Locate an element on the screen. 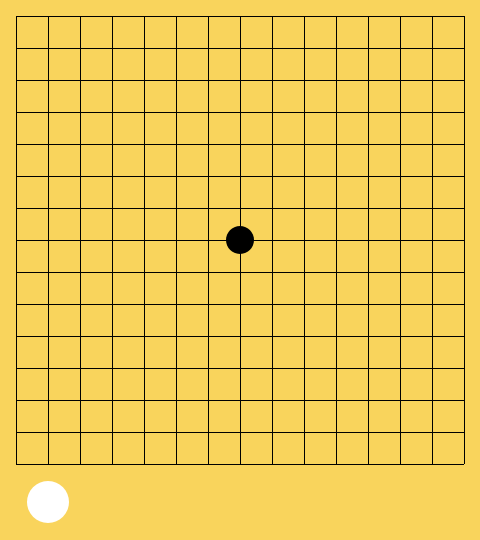 The width and height of the screenshot is (480, 540). black-stone is located at coordinates (240, 240).